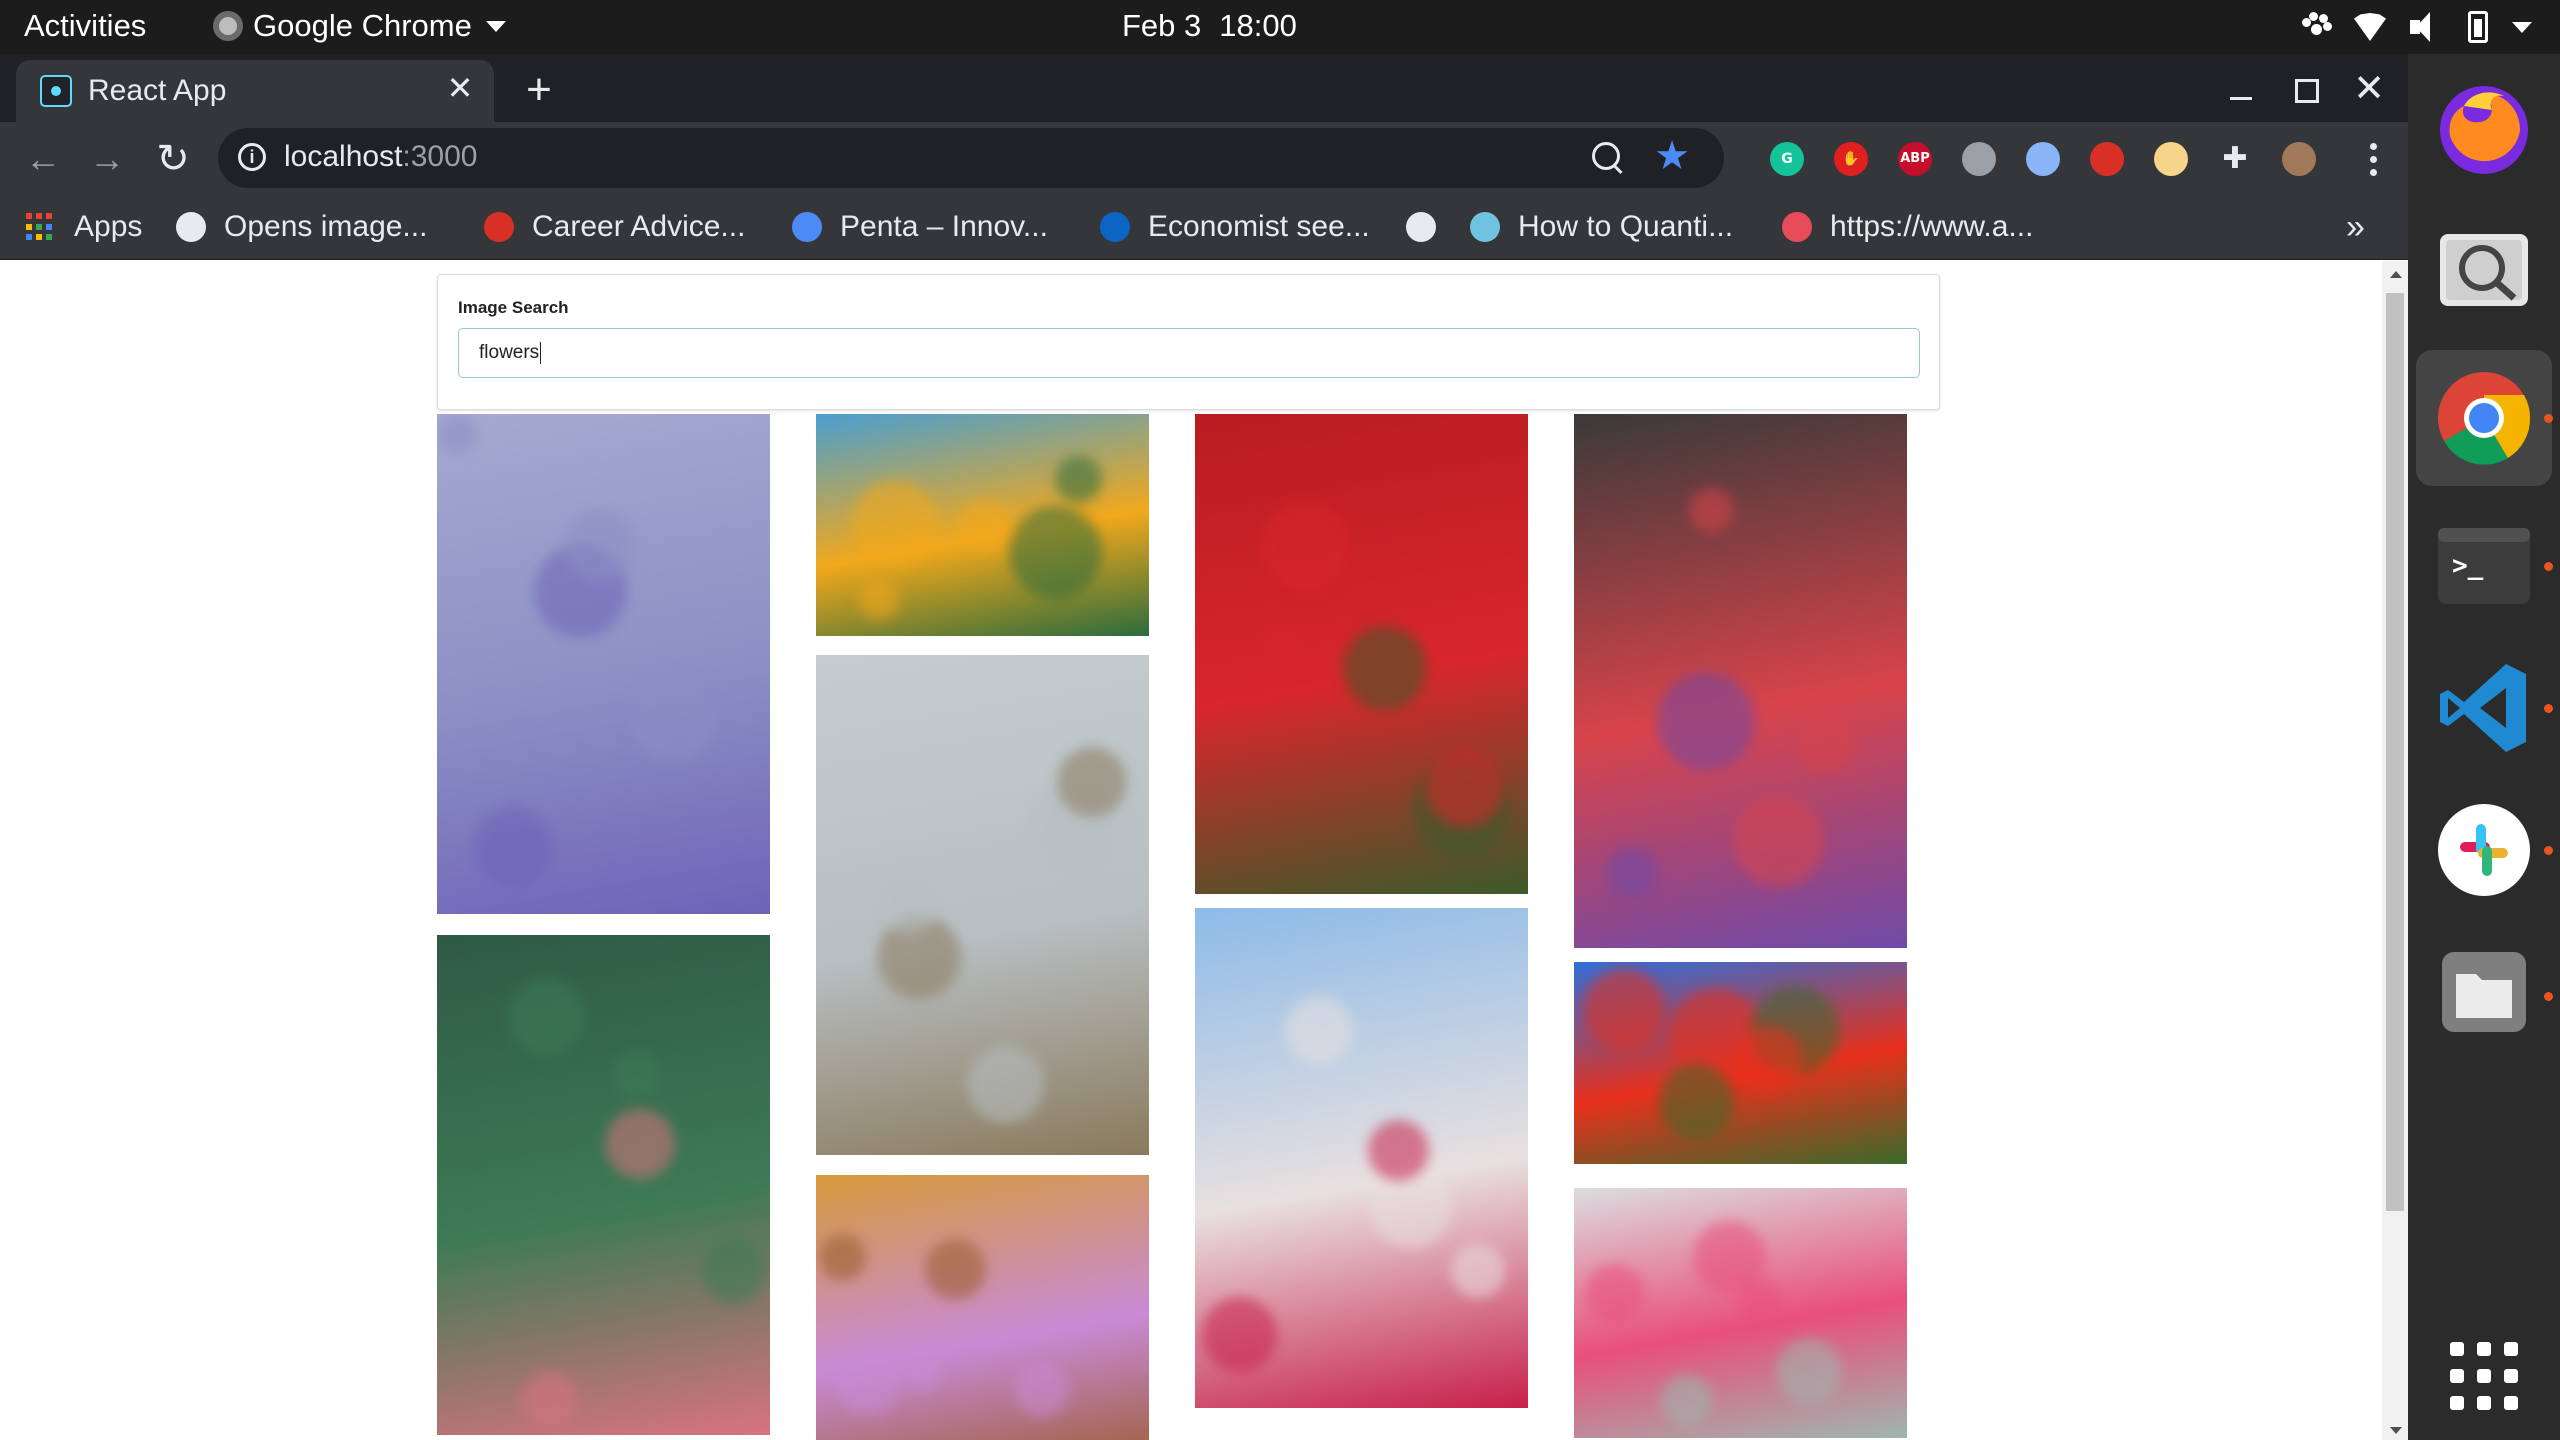 The image size is (2560, 1440). Describe the element at coordinates (1851, 159) in the screenshot. I see `hand-stop-icon: ✋` at that location.